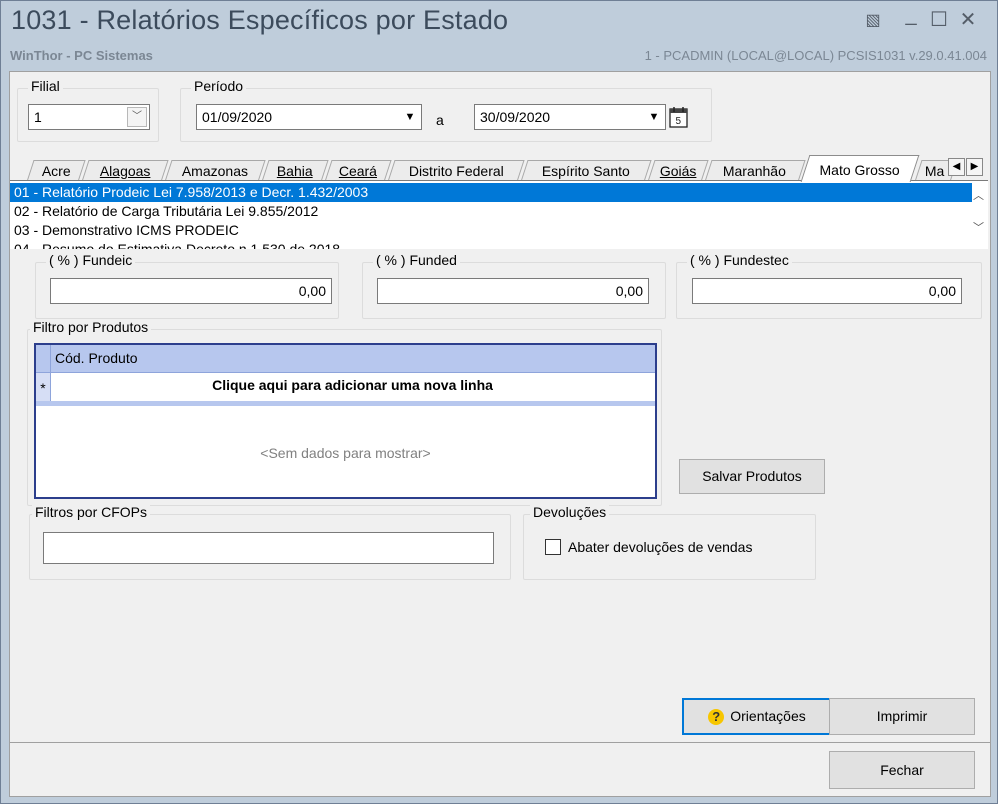 This screenshot has width=998, height=804. Describe the element at coordinates (295, 171) in the screenshot. I see `tab-bahia: Bahia` at that location.